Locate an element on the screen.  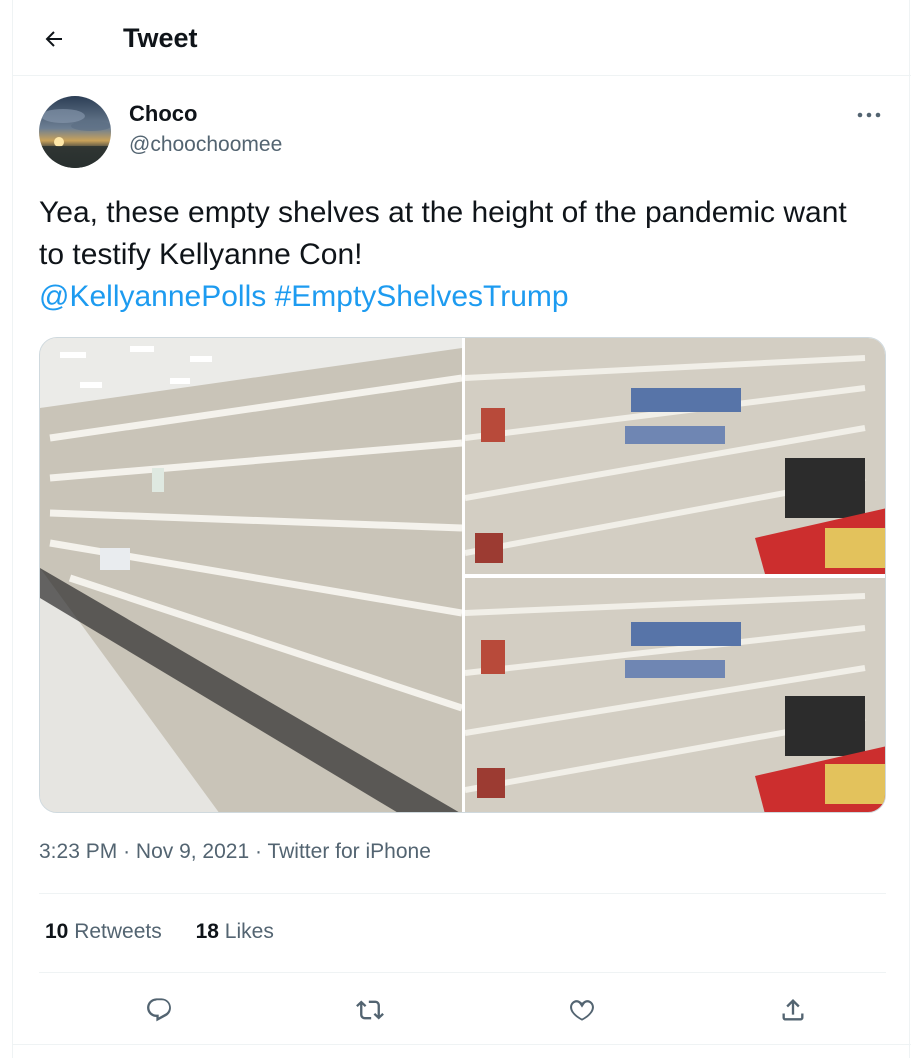
more-options-button is located at coordinates (869, 115).